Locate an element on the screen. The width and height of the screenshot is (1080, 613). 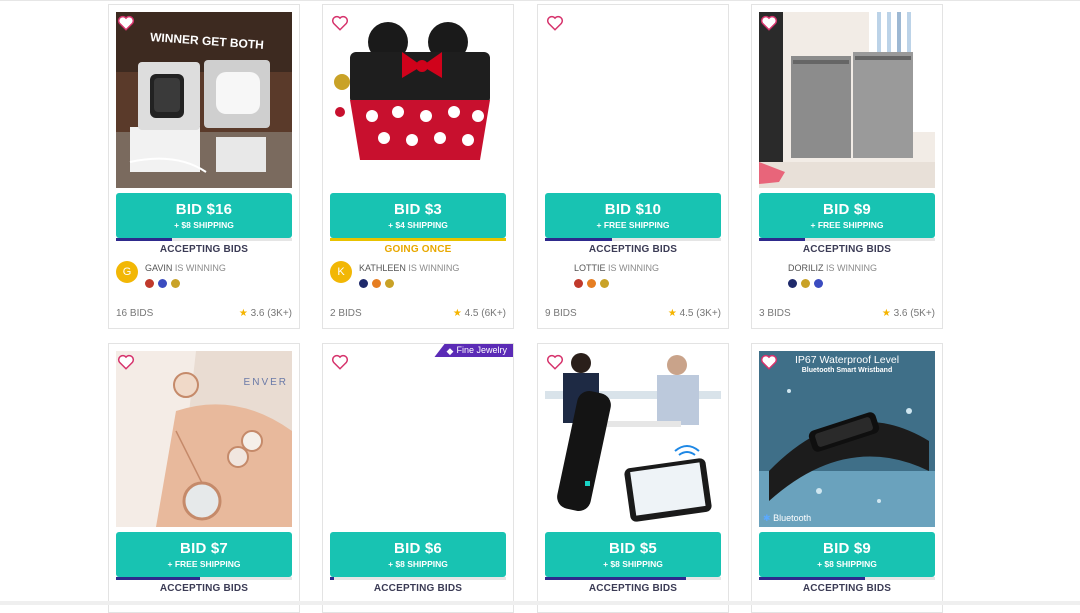
image-overlay-title: IP67 Waterproof Level is located at coordinates (847, 360).